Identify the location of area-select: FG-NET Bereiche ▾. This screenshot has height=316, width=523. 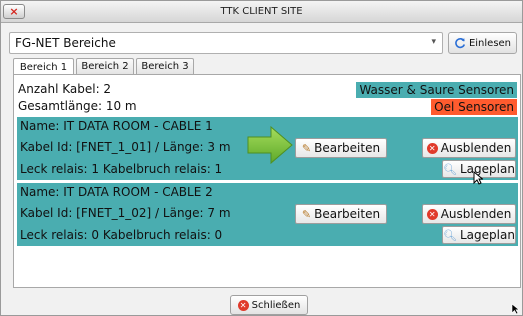
(226, 43).